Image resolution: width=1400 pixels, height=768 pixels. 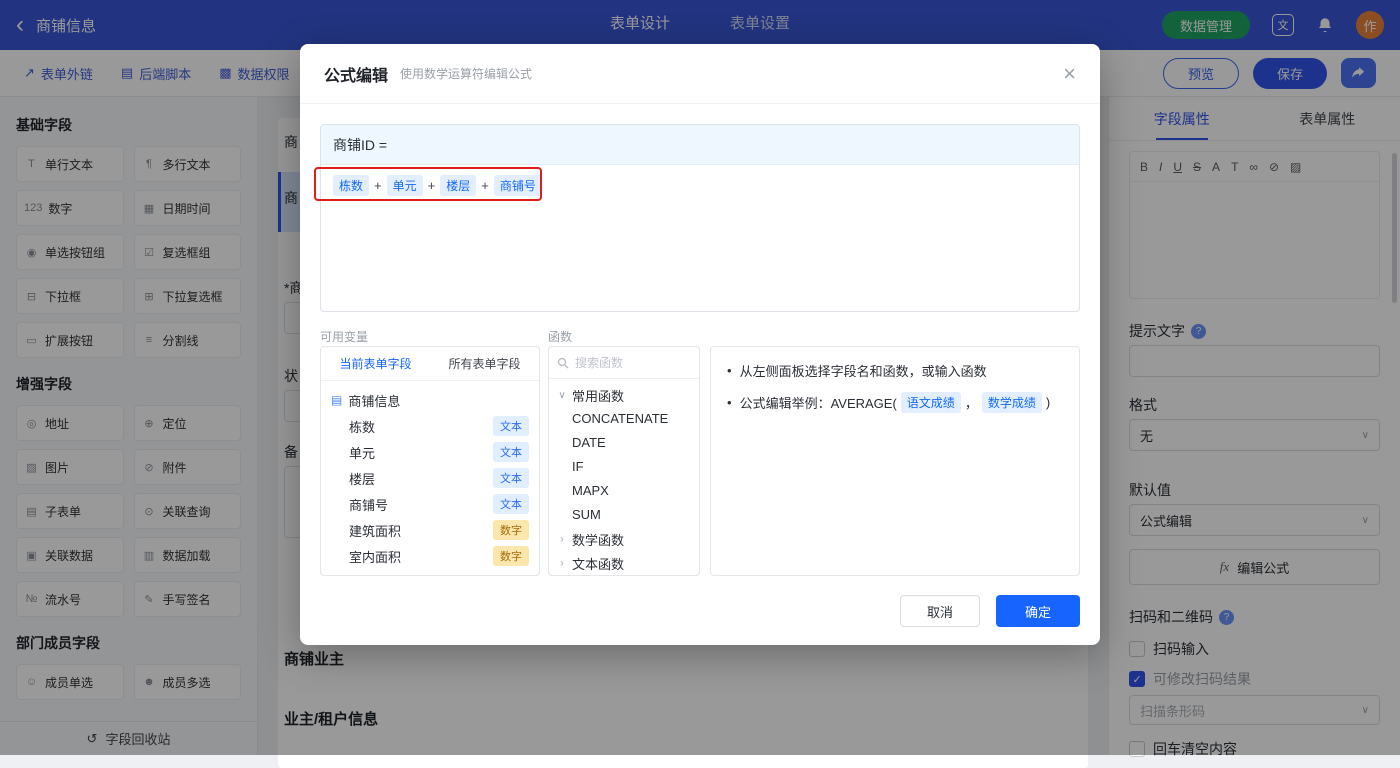 What do you see at coordinates (336, 400) in the screenshot?
I see `form-doc-icon: ▤` at bounding box center [336, 400].